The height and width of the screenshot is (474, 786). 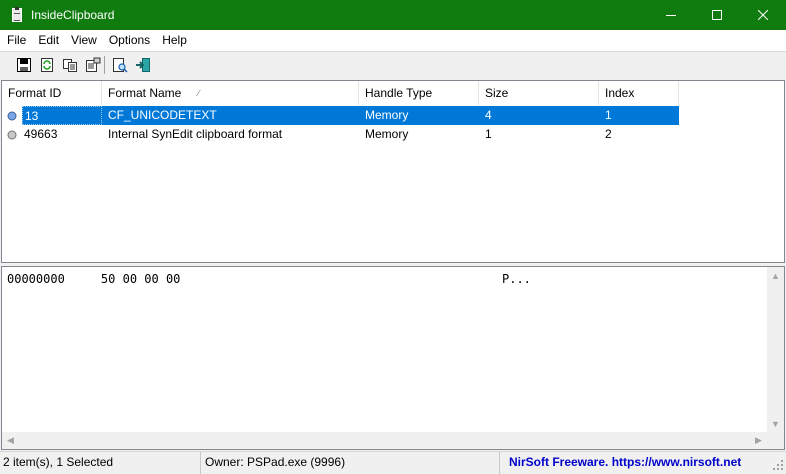 What do you see at coordinates (10, 440) in the screenshot?
I see `scroll-left-icon: ◀` at bounding box center [10, 440].